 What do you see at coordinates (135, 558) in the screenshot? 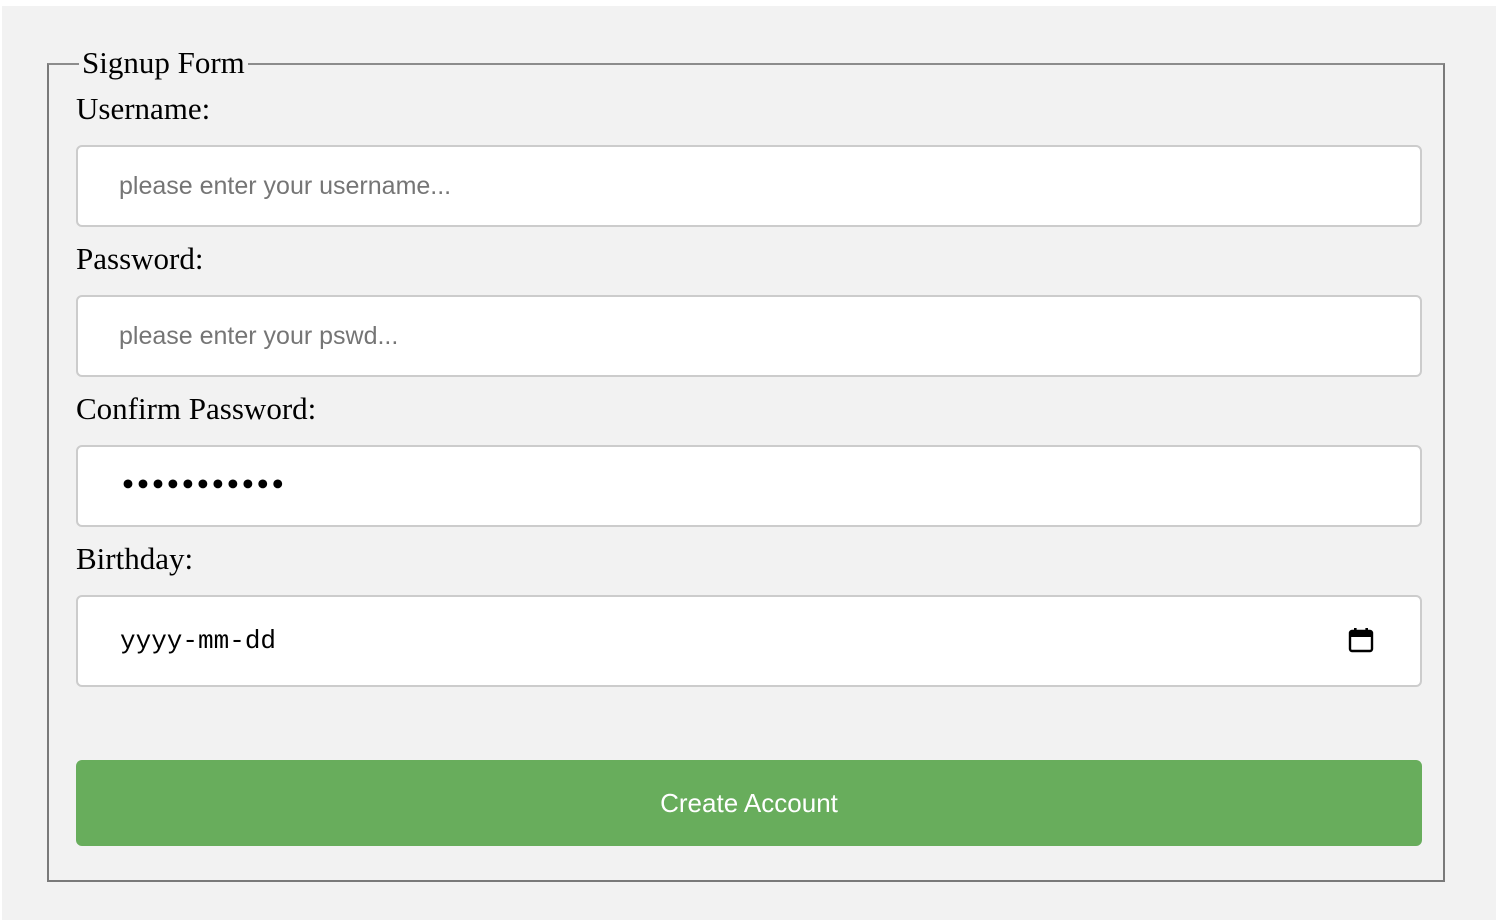
I see `birthday-label: Birthday:` at bounding box center [135, 558].